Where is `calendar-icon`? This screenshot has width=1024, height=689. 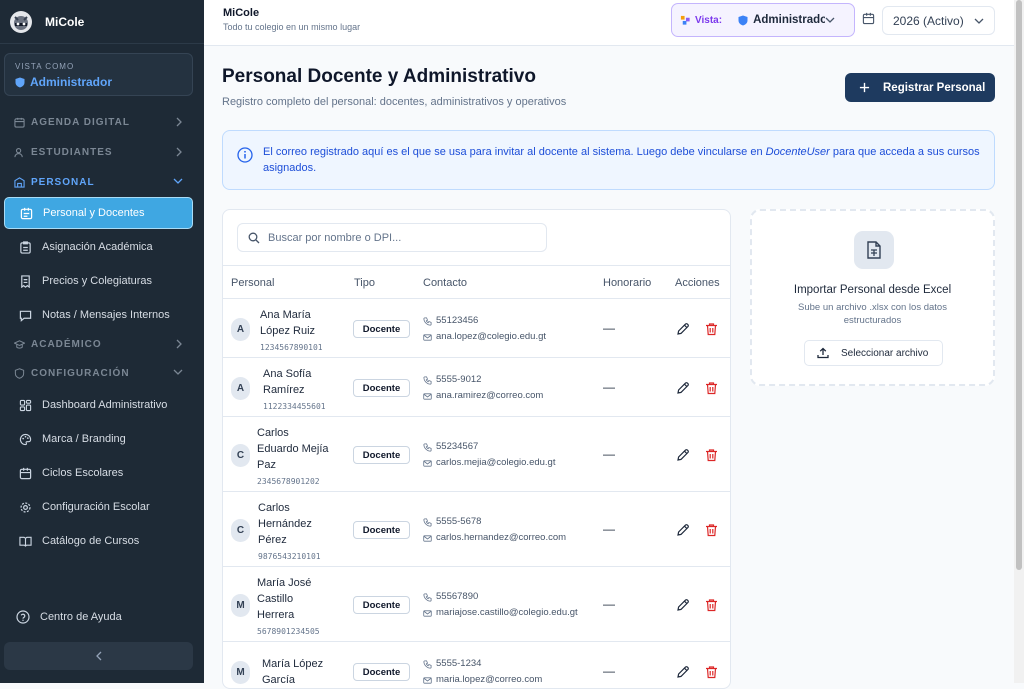
calendar-icon is located at coordinates (868, 18).